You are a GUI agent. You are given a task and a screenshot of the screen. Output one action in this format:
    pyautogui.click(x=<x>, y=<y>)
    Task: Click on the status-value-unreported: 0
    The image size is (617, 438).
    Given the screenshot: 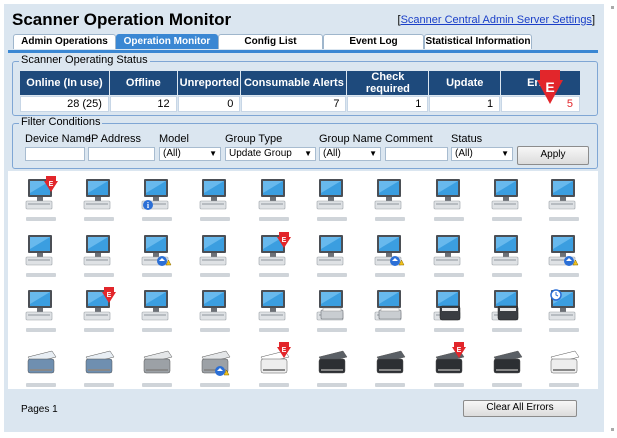 What is the action you would take?
    pyautogui.click(x=209, y=104)
    